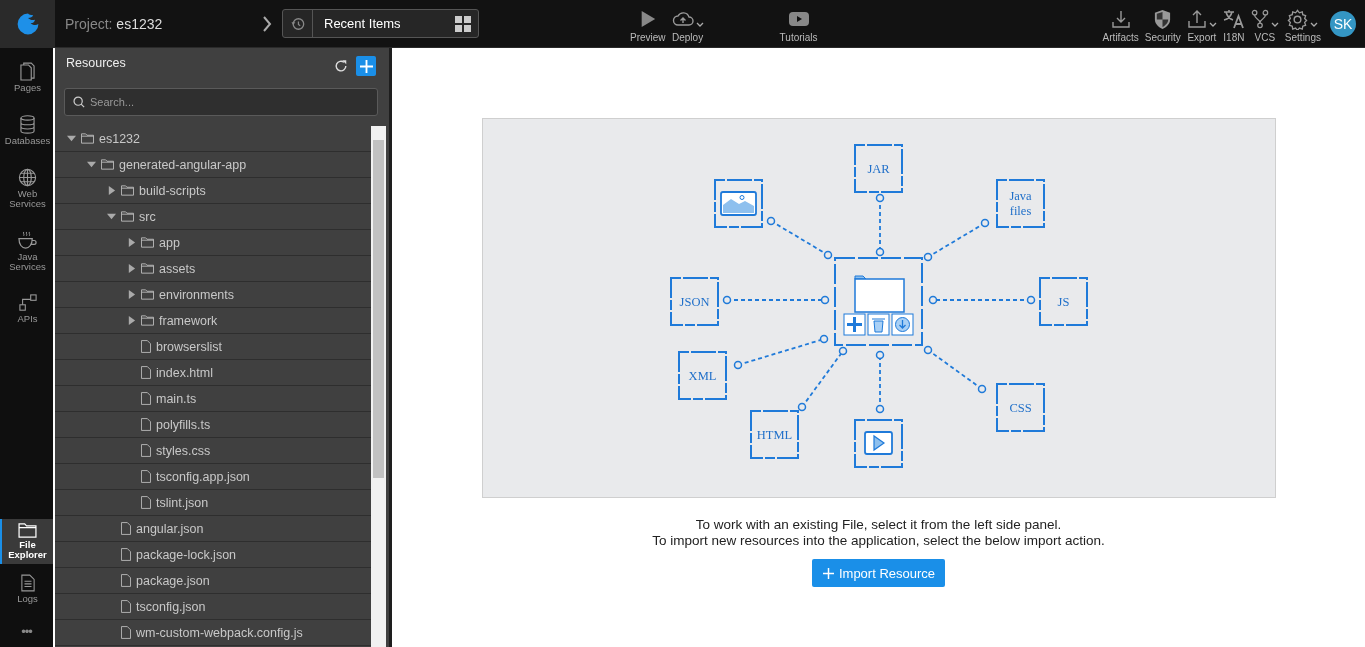 The height and width of the screenshot is (647, 1365). What do you see at coordinates (1162, 23) in the screenshot?
I see `toolbar-button: Security` at bounding box center [1162, 23].